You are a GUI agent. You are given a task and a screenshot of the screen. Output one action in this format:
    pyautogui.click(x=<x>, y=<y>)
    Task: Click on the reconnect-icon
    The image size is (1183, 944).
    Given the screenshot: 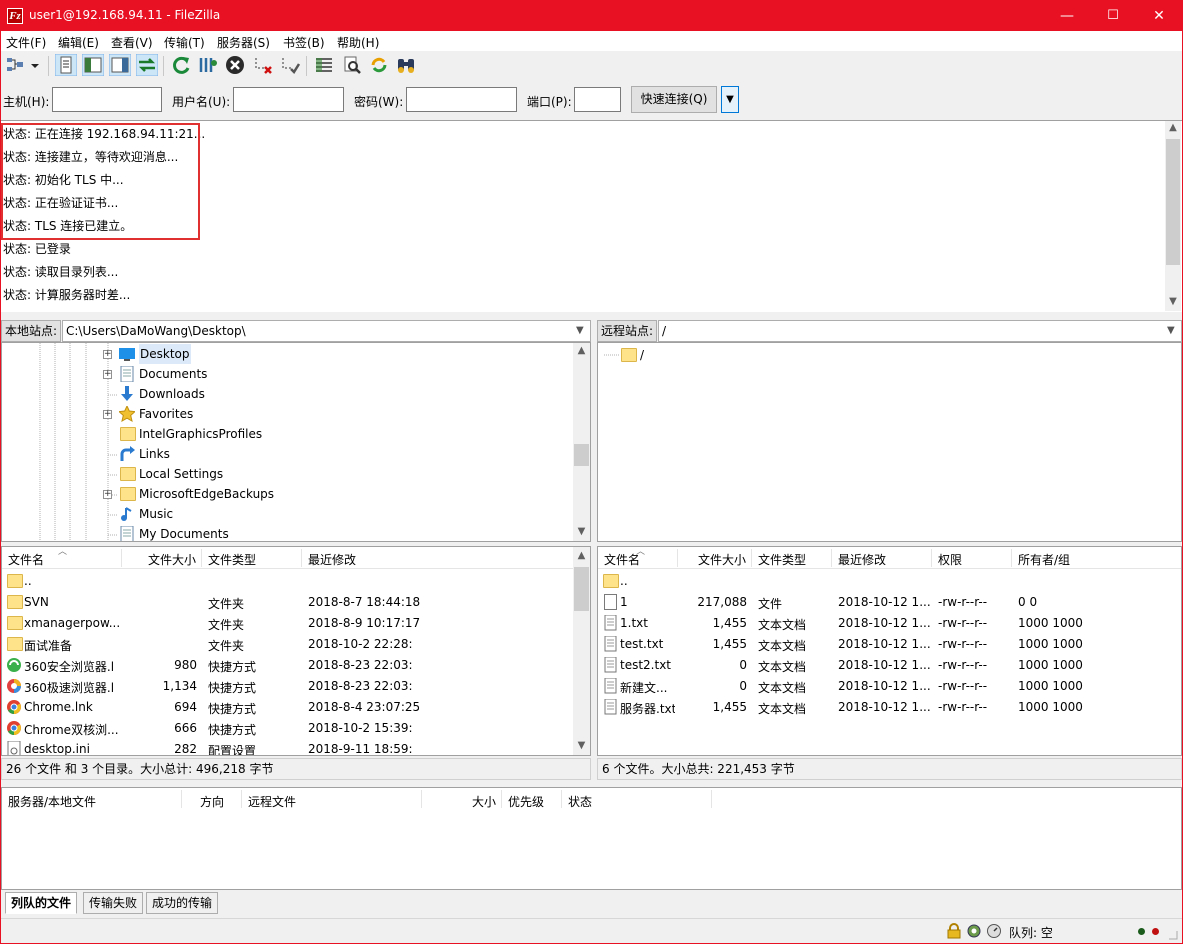 What is the action you would take?
    pyautogui.click(x=290, y=65)
    